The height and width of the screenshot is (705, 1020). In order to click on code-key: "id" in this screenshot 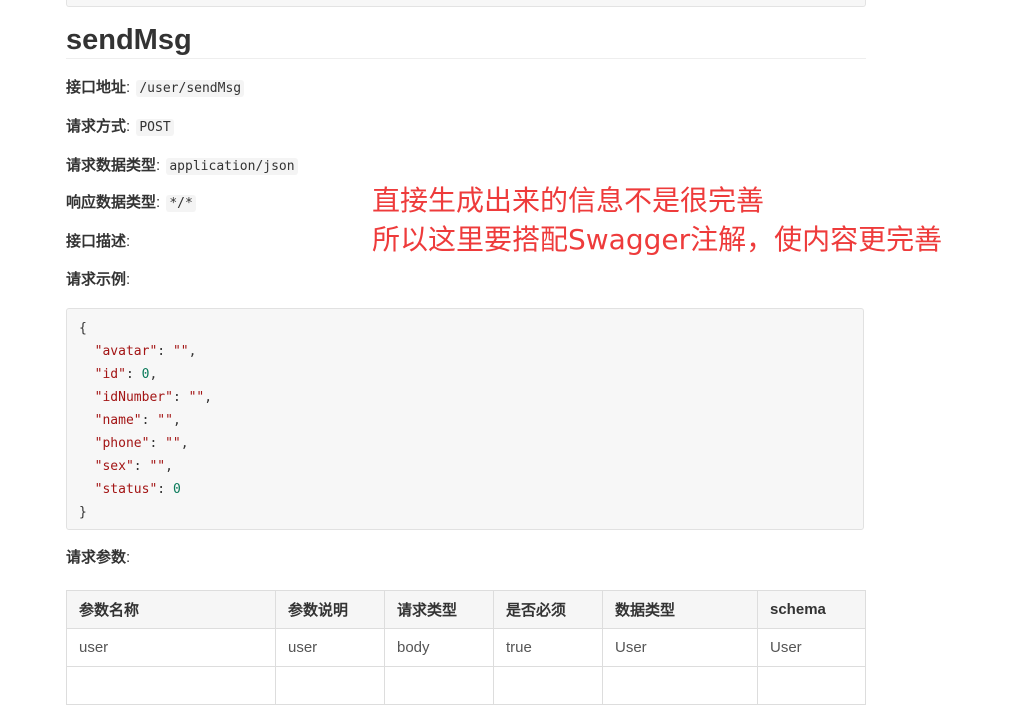, I will do `click(110, 374)`.